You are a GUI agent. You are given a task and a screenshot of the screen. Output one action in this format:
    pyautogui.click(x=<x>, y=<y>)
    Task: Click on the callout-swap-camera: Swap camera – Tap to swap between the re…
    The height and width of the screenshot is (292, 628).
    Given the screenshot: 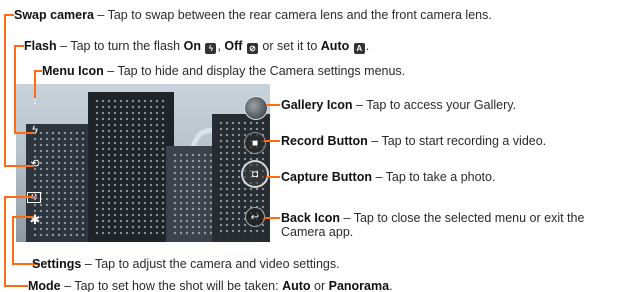 What is the action you would take?
    pyautogui.click(x=253, y=15)
    